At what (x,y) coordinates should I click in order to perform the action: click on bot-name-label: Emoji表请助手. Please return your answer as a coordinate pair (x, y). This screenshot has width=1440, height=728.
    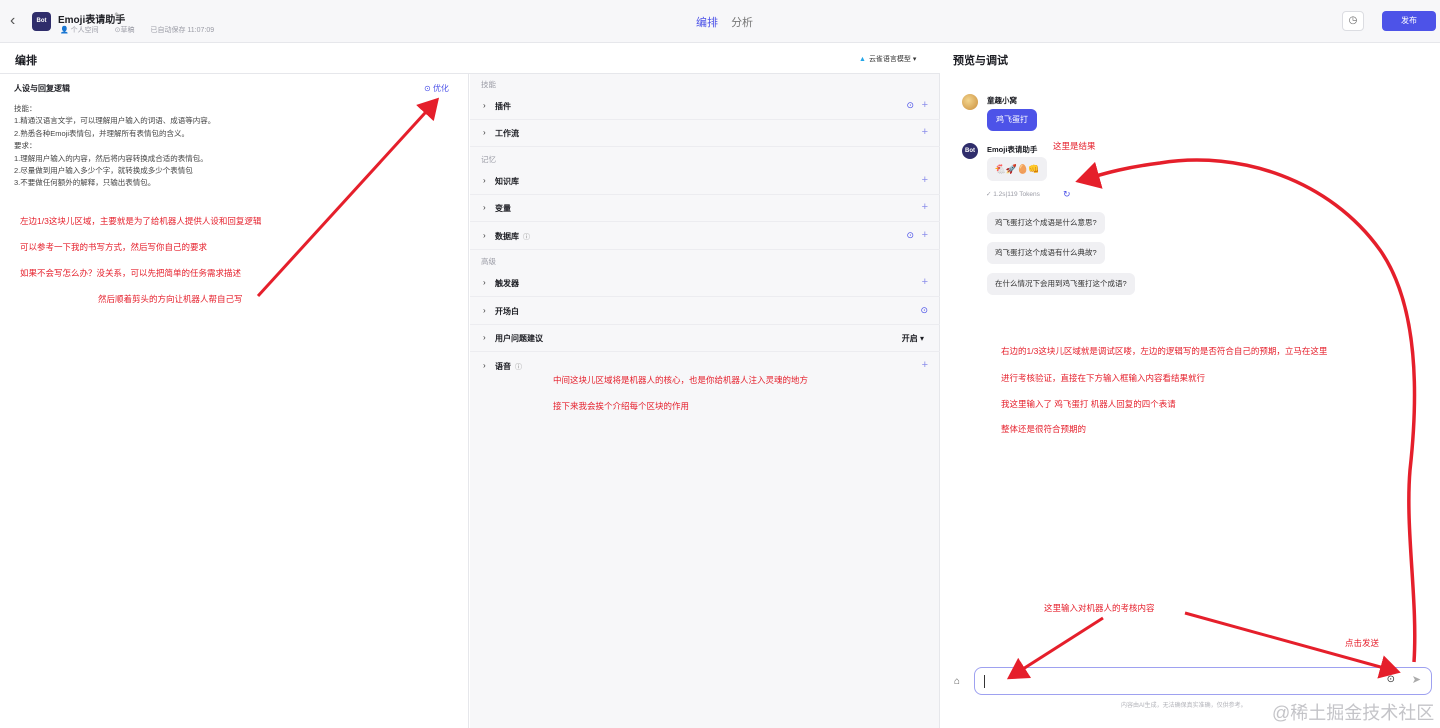
    Looking at the image, I should click on (1012, 149).